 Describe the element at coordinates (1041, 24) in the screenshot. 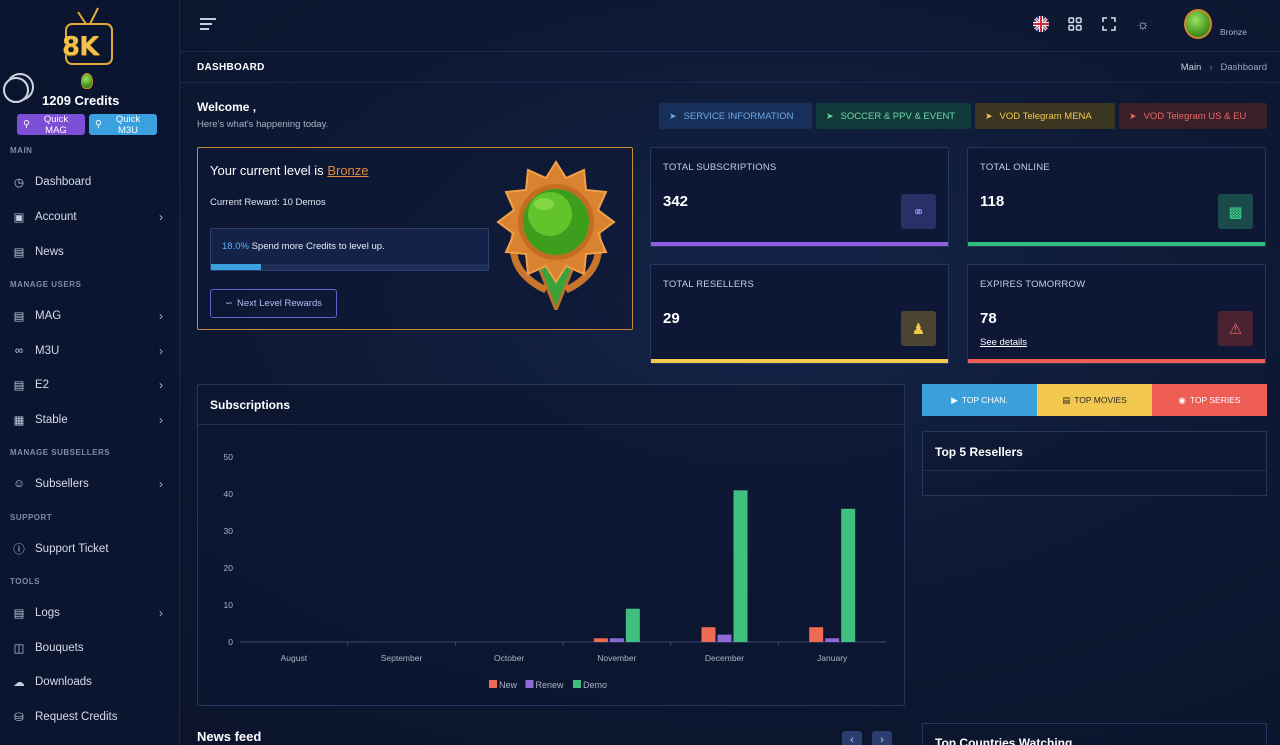

I see `uk-flag-icon` at that location.